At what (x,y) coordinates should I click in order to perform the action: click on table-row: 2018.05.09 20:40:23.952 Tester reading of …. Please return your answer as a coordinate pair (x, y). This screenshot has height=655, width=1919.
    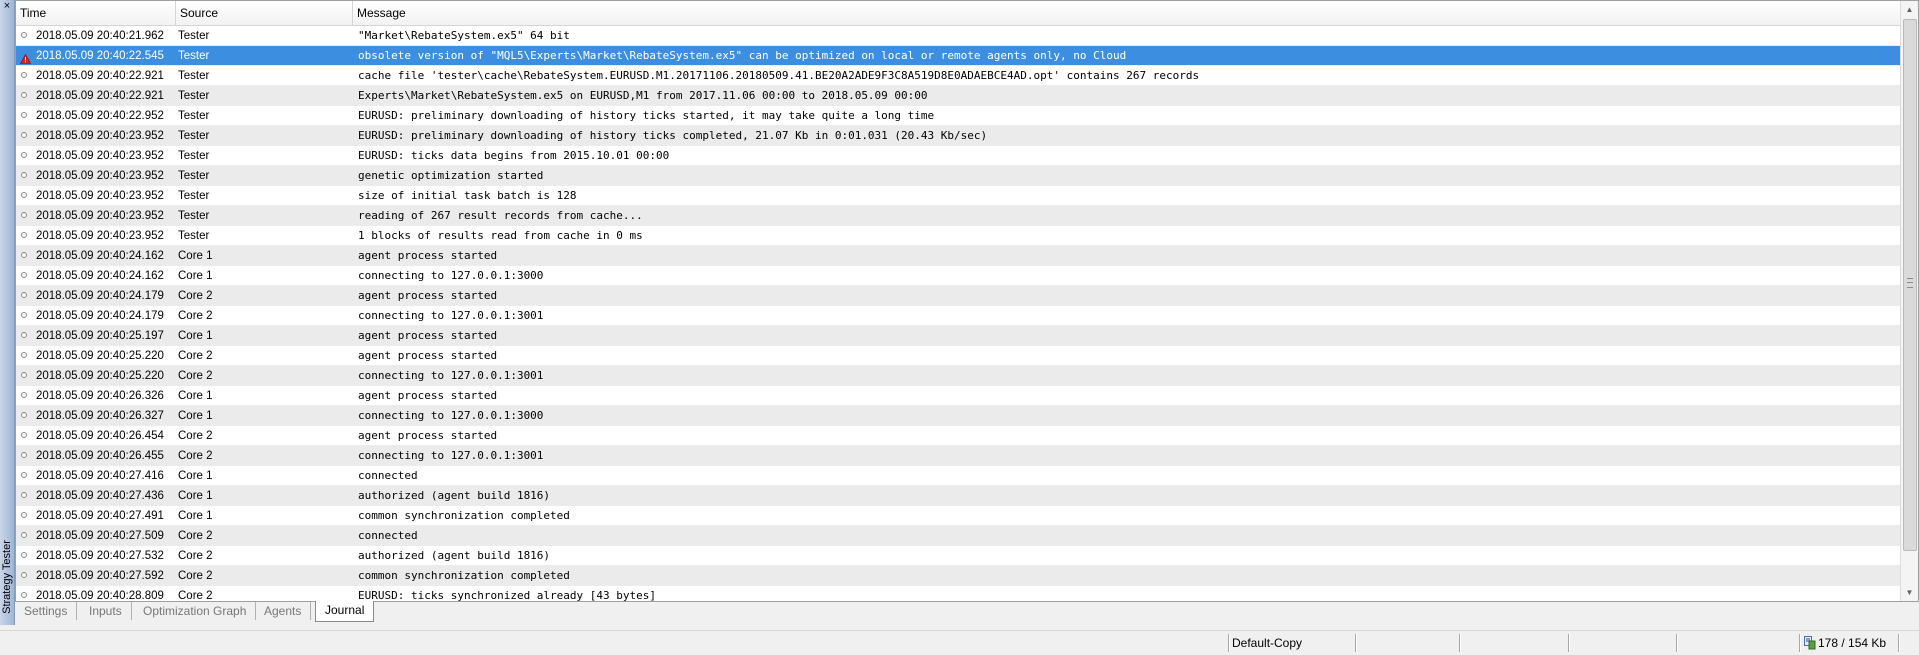
    Looking at the image, I should click on (958, 216).